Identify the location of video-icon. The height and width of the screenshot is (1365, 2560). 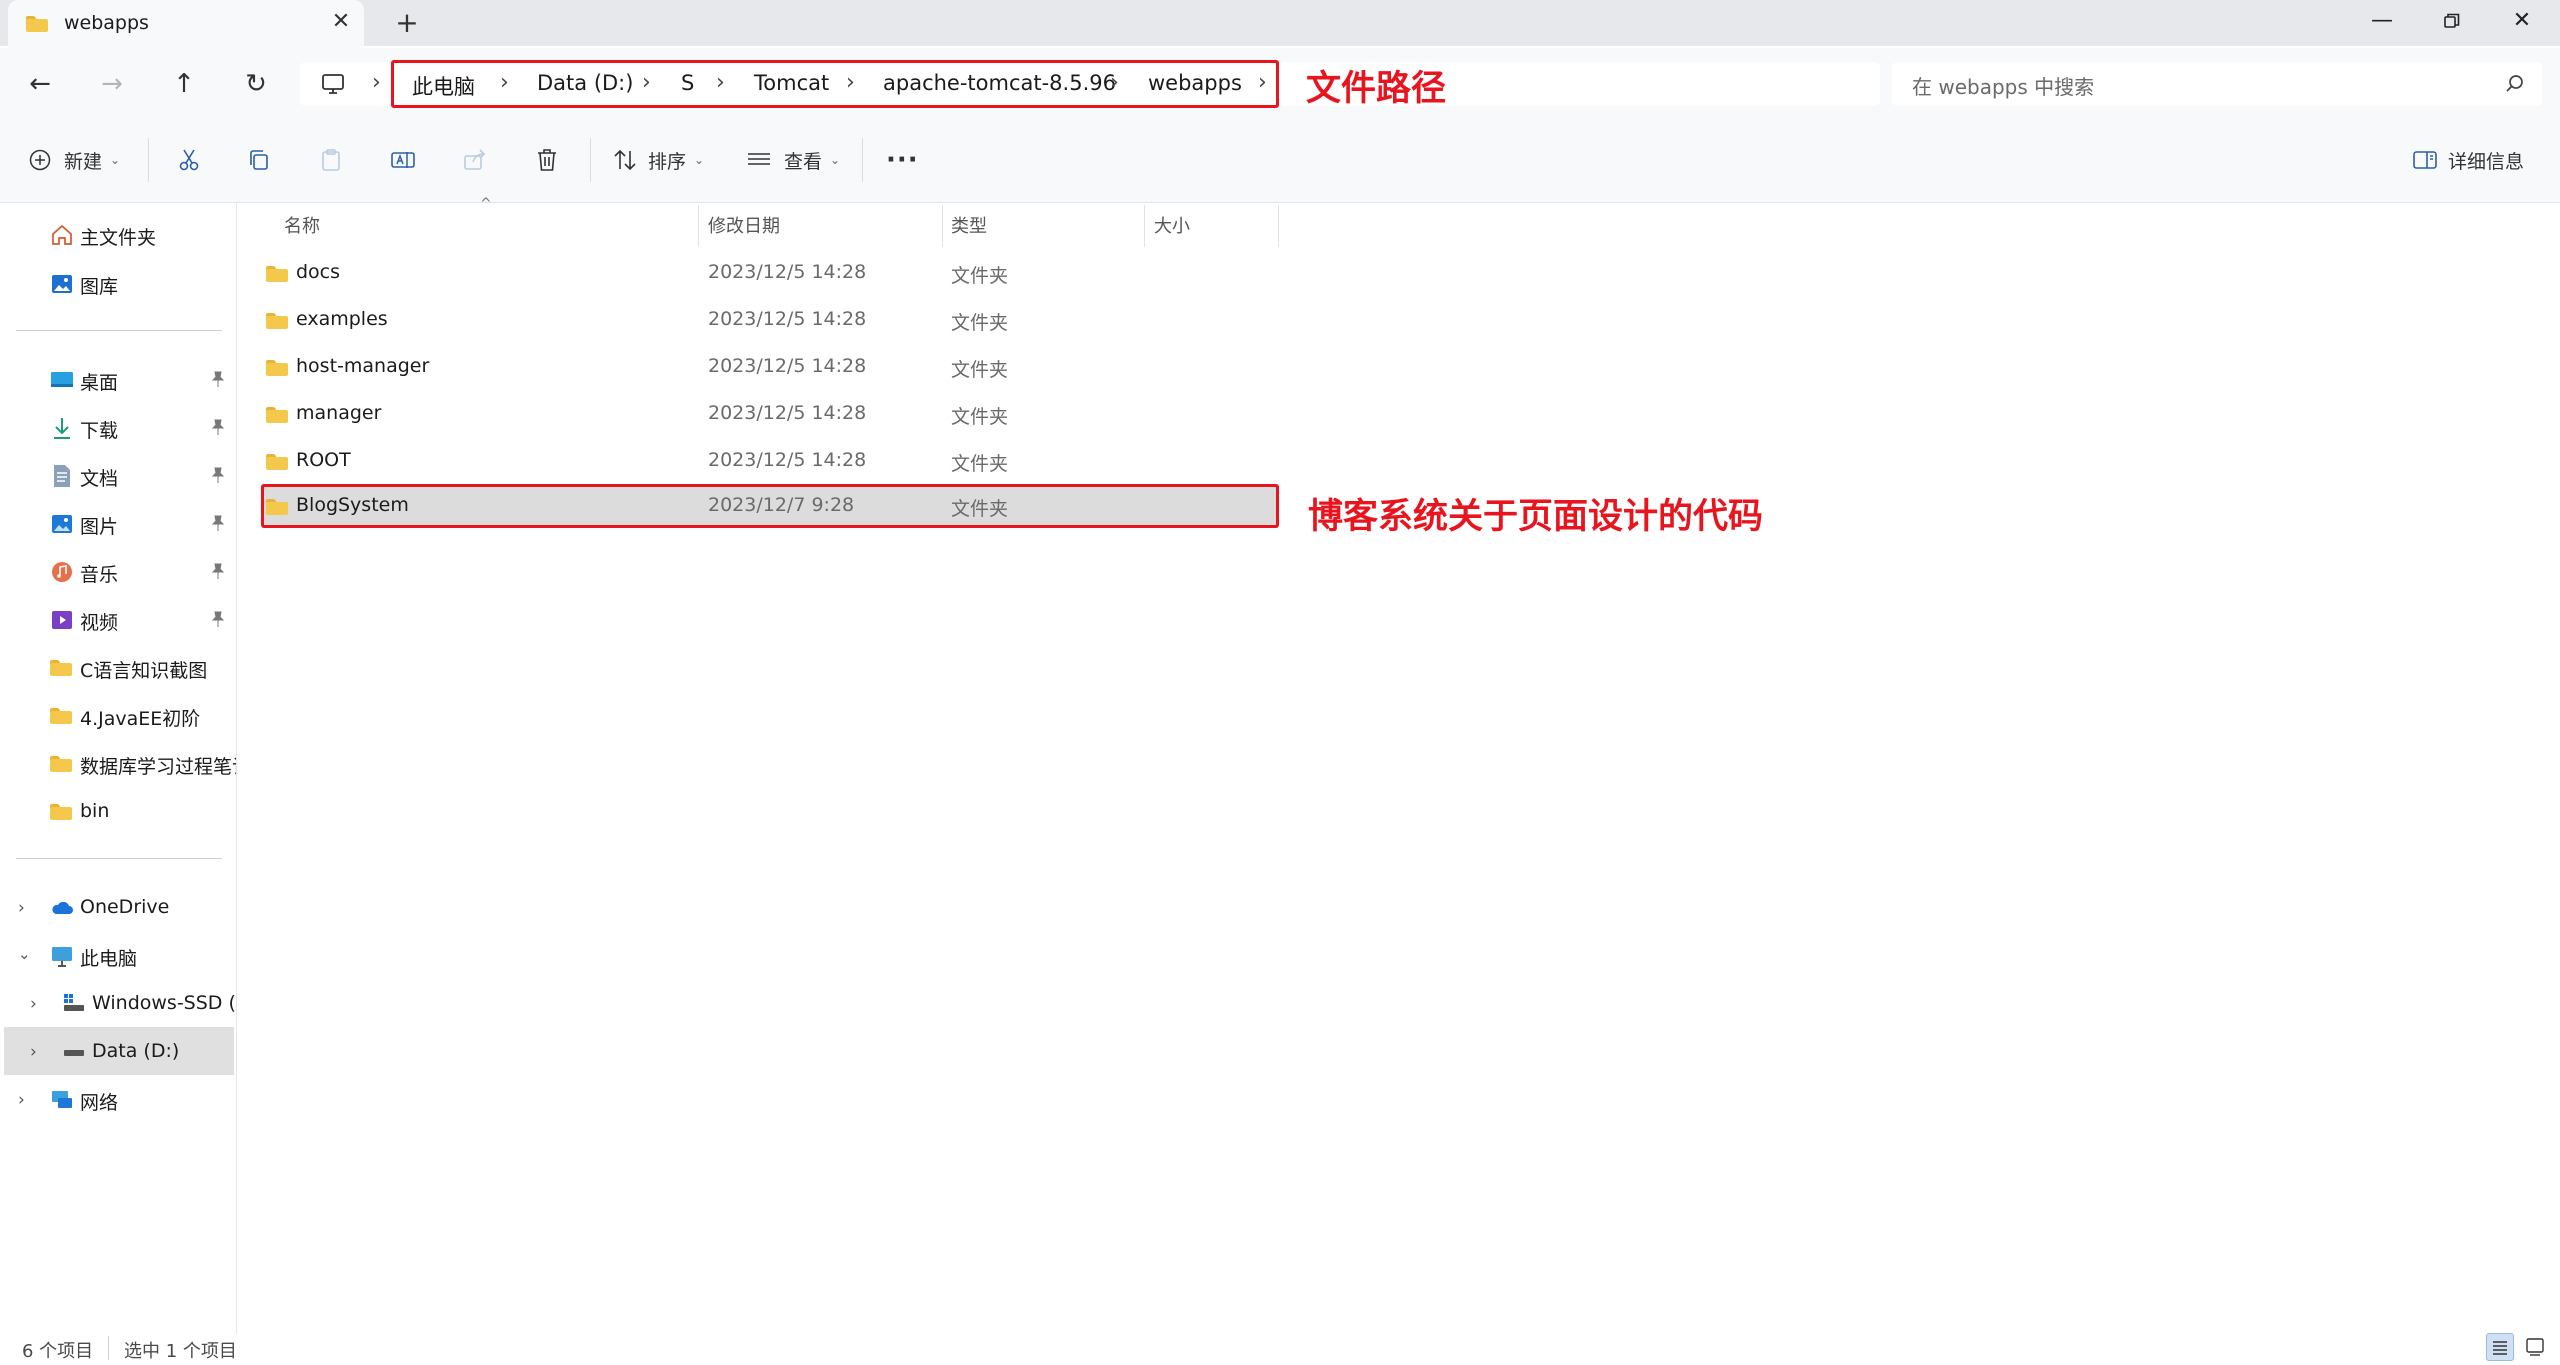
(62, 620).